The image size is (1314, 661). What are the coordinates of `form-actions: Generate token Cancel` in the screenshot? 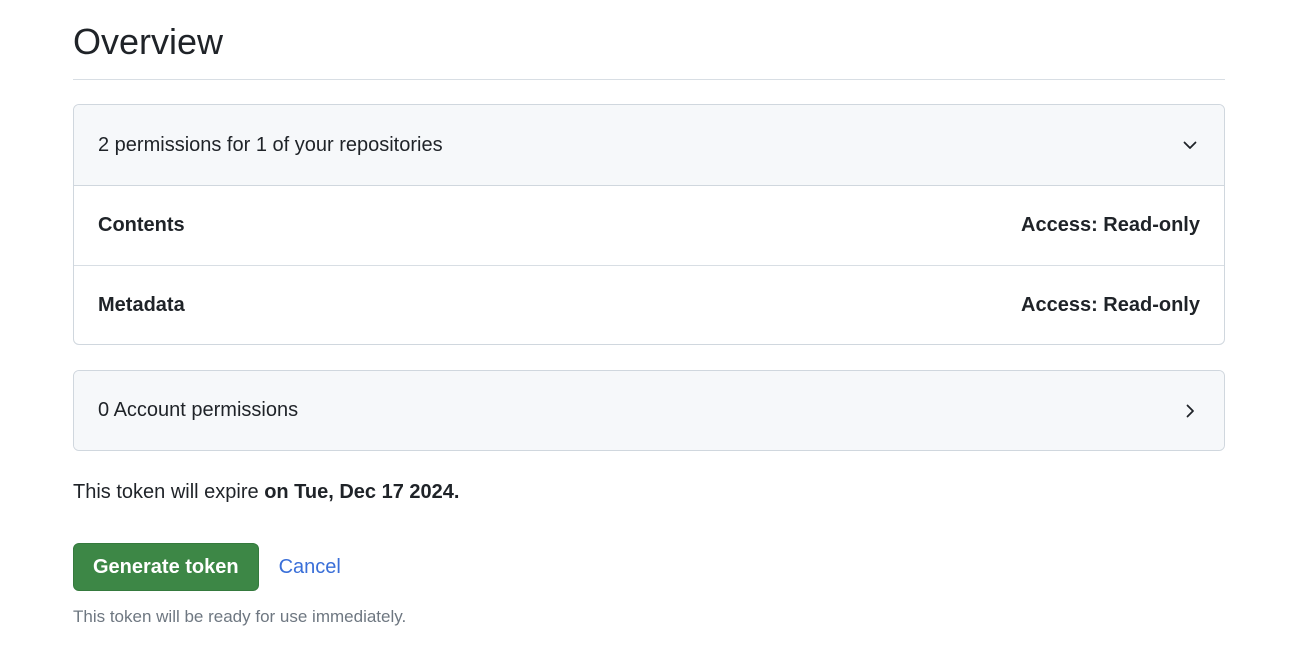 It's located at (207, 567).